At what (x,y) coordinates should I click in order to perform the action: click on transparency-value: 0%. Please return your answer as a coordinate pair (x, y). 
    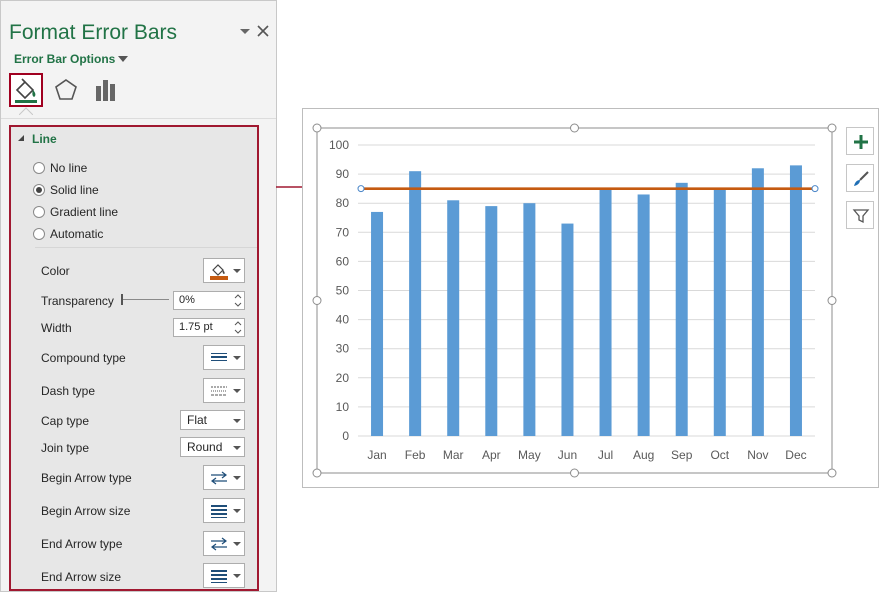
    Looking at the image, I should click on (187, 300).